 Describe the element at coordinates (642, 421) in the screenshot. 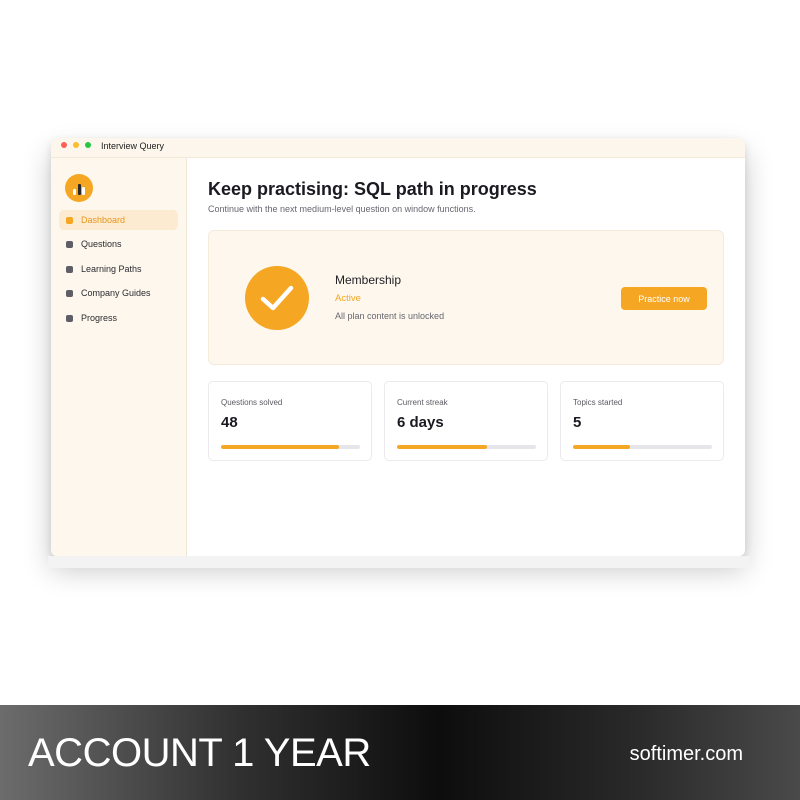

I see `stat-card-topics-started: Topics started 5` at that location.